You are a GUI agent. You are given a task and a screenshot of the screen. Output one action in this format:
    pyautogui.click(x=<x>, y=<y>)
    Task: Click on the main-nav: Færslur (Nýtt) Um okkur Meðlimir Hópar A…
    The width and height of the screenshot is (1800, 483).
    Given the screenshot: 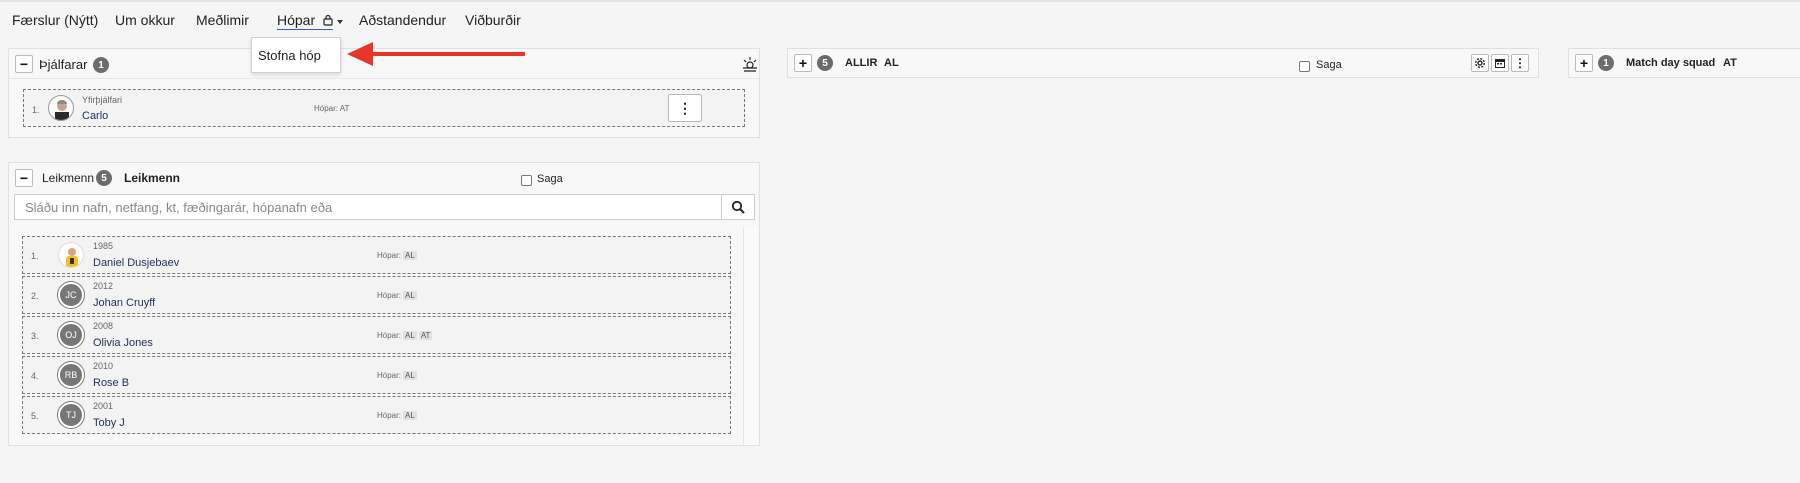 What is the action you would take?
    pyautogui.click(x=900, y=24)
    